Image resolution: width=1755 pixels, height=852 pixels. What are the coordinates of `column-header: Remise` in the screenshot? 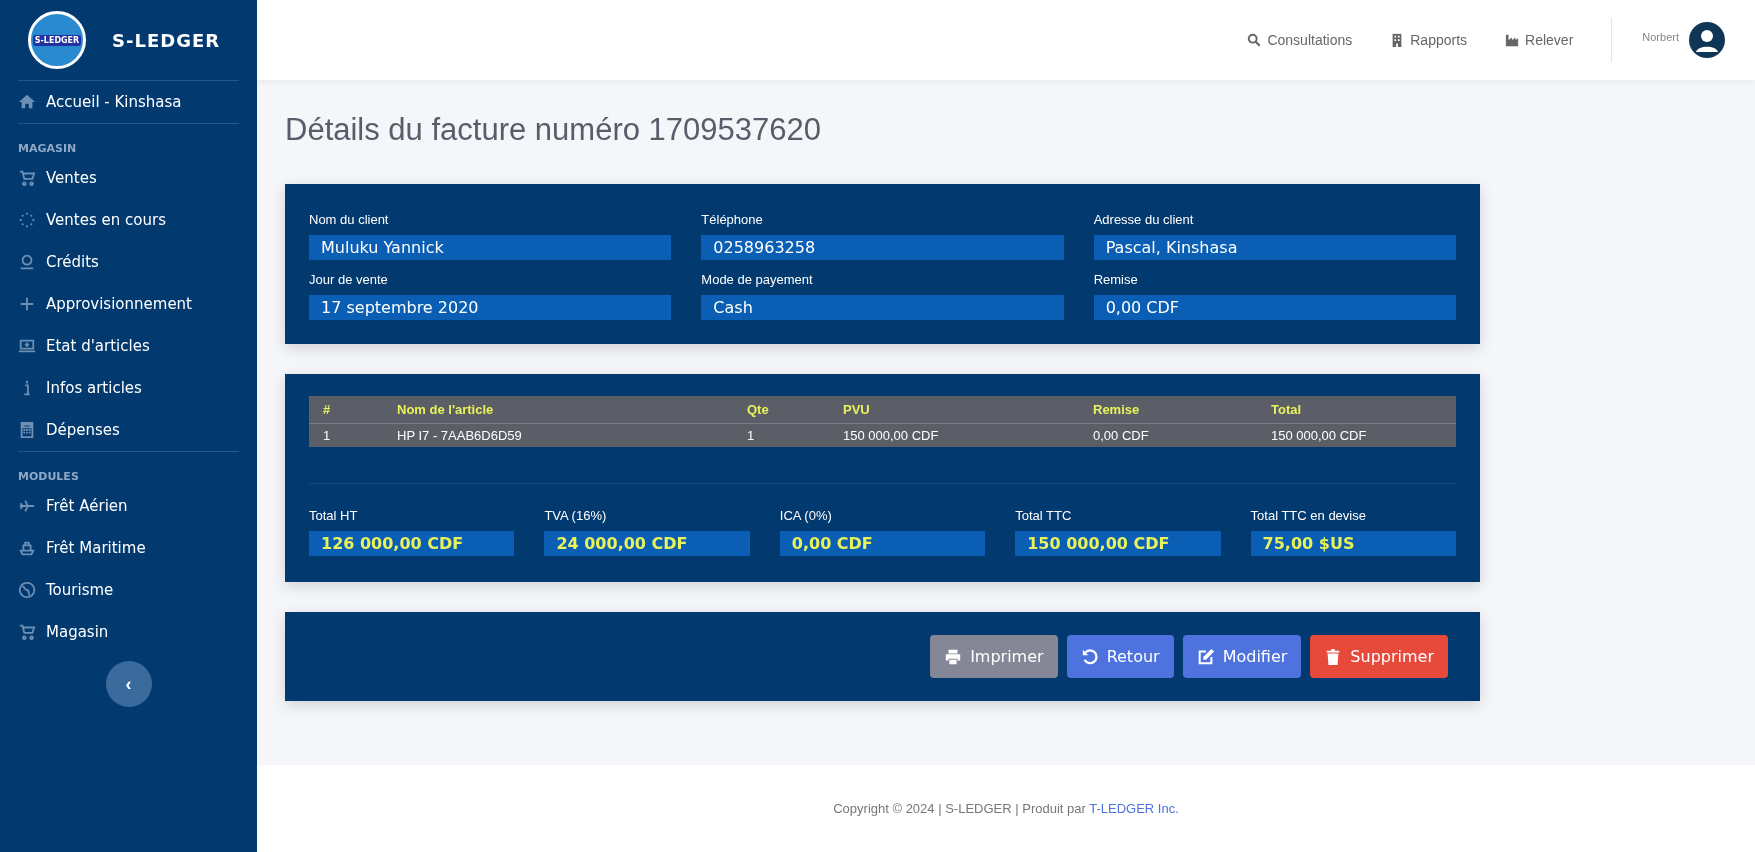 It's located at (1168, 410).